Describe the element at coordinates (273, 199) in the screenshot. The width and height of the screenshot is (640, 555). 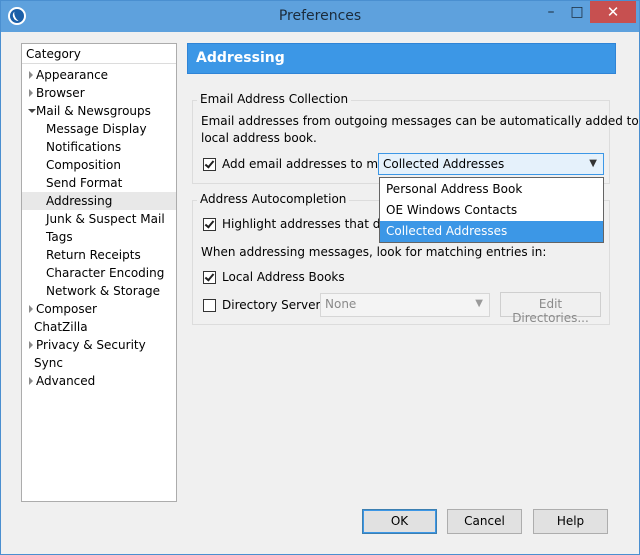
I see `autocompletion-caption: Address Autocompletion` at that location.